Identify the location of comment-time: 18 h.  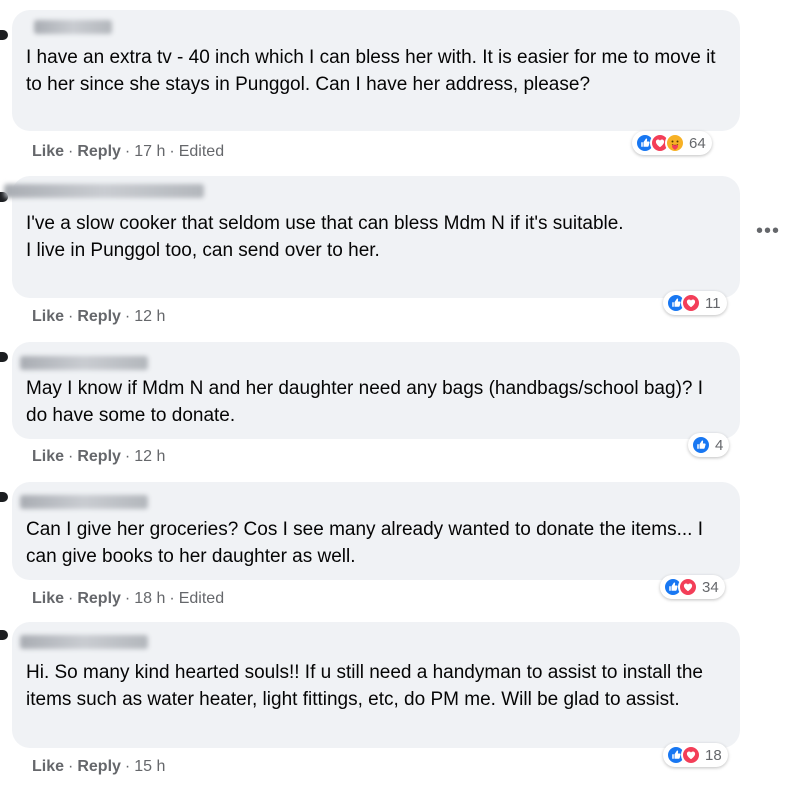
(149, 598).